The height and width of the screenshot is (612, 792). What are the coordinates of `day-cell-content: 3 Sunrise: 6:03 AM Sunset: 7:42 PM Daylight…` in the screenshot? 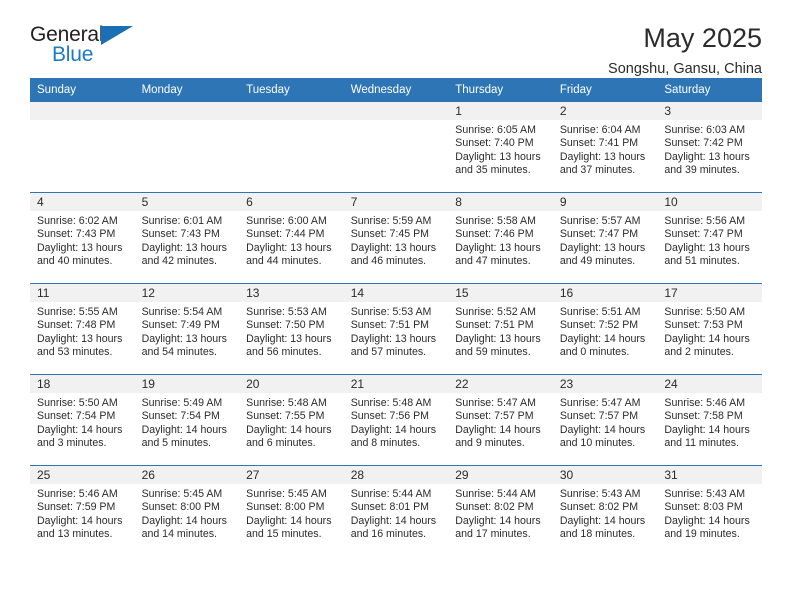 It's located at (709, 147).